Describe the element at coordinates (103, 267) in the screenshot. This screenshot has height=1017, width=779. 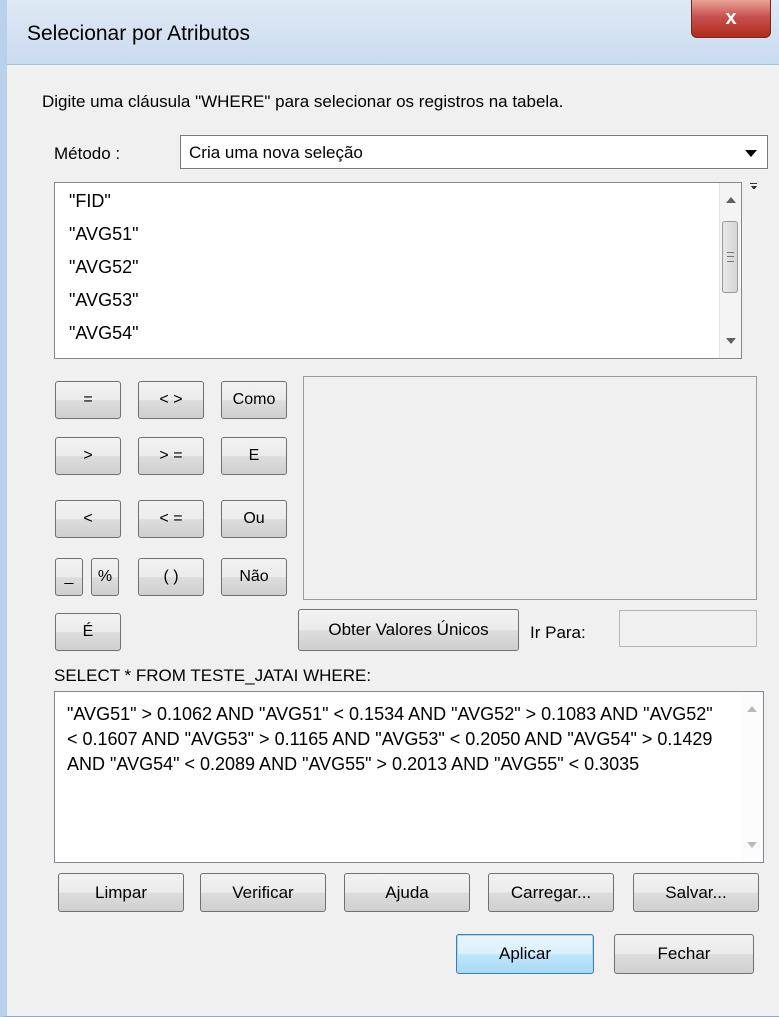
I see `list-item: "AVG52"` at that location.